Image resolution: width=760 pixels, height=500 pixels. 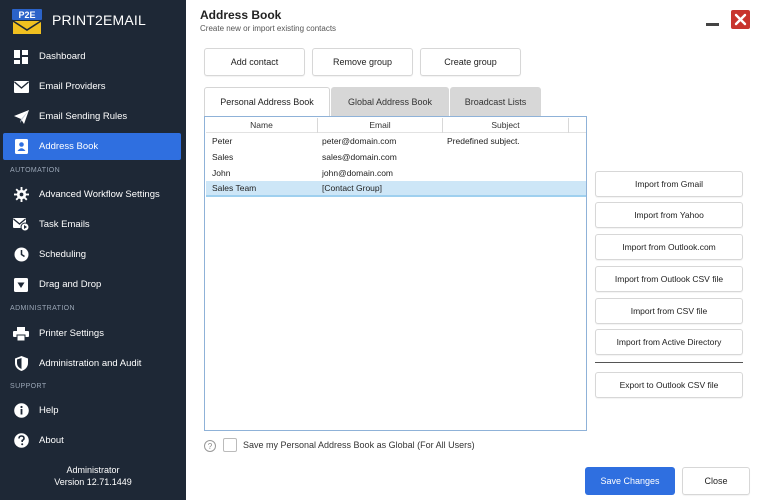 What do you see at coordinates (713, 20) in the screenshot?
I see `minimize-button` at bounding box center [713, 20].